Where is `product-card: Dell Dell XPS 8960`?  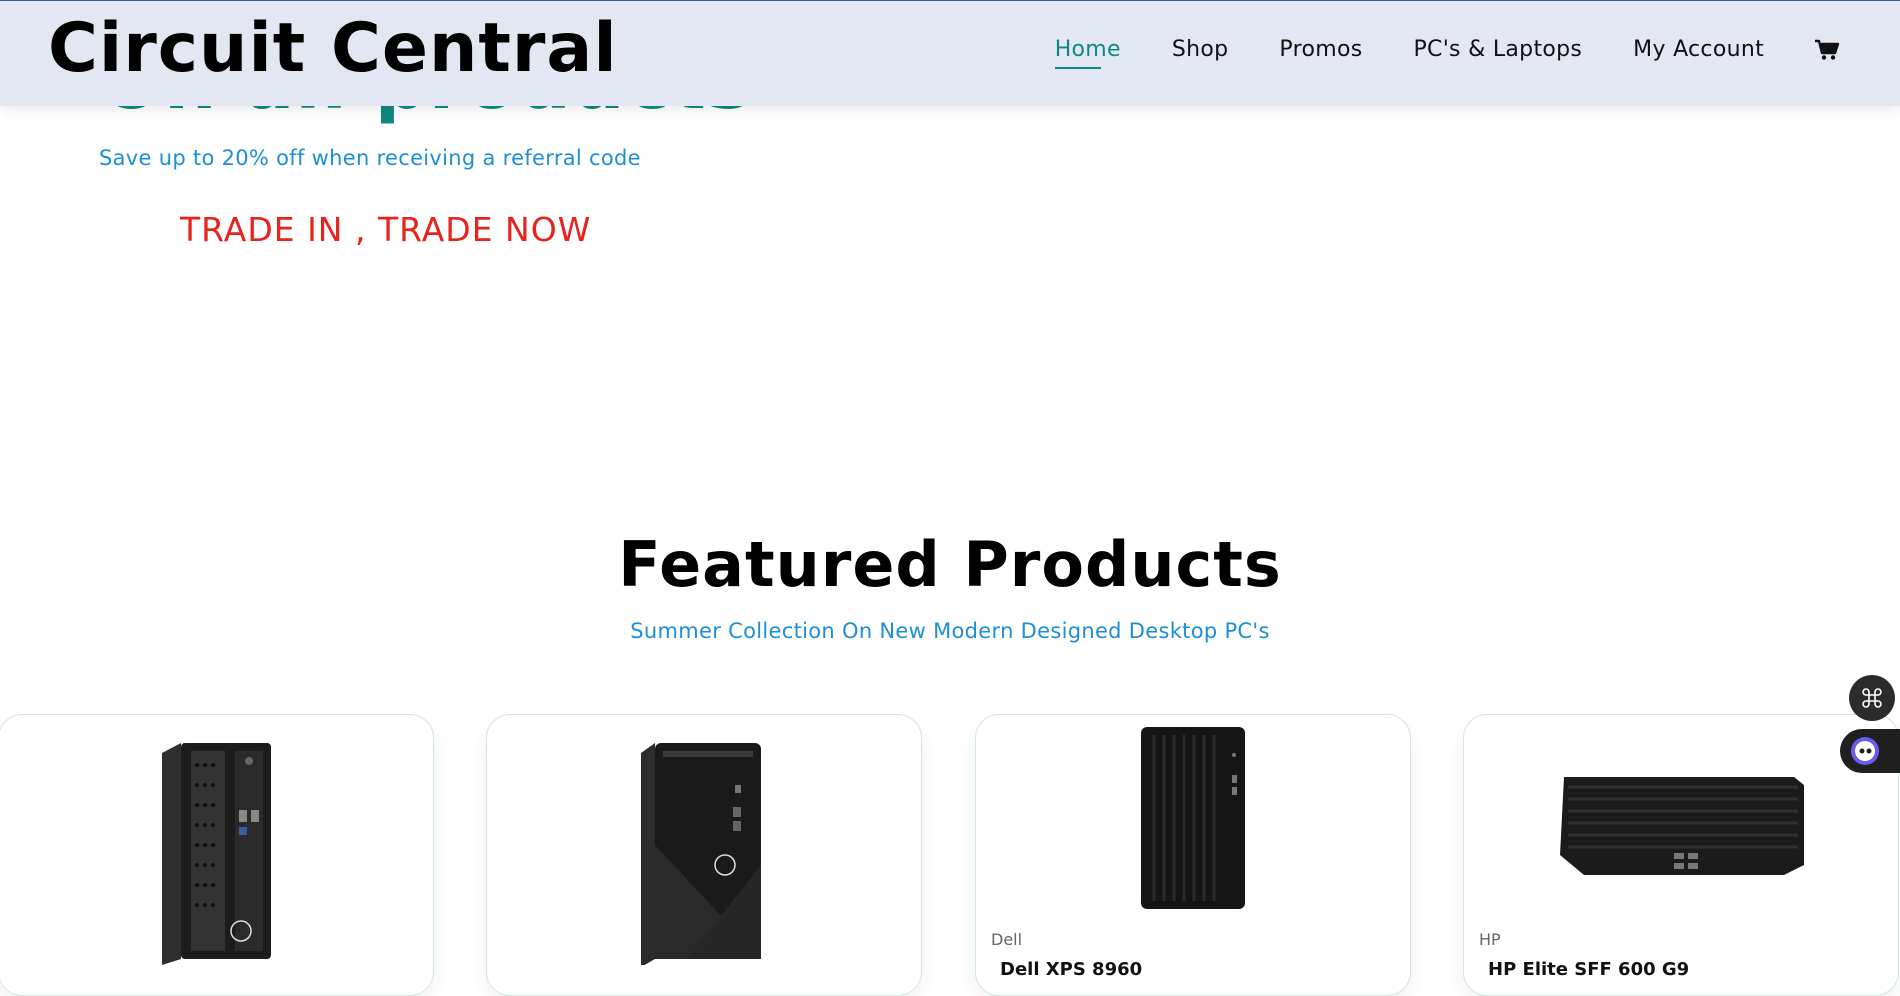
product-card: Dell Dell XPS 8960 is located at coordinates (1193, 855).